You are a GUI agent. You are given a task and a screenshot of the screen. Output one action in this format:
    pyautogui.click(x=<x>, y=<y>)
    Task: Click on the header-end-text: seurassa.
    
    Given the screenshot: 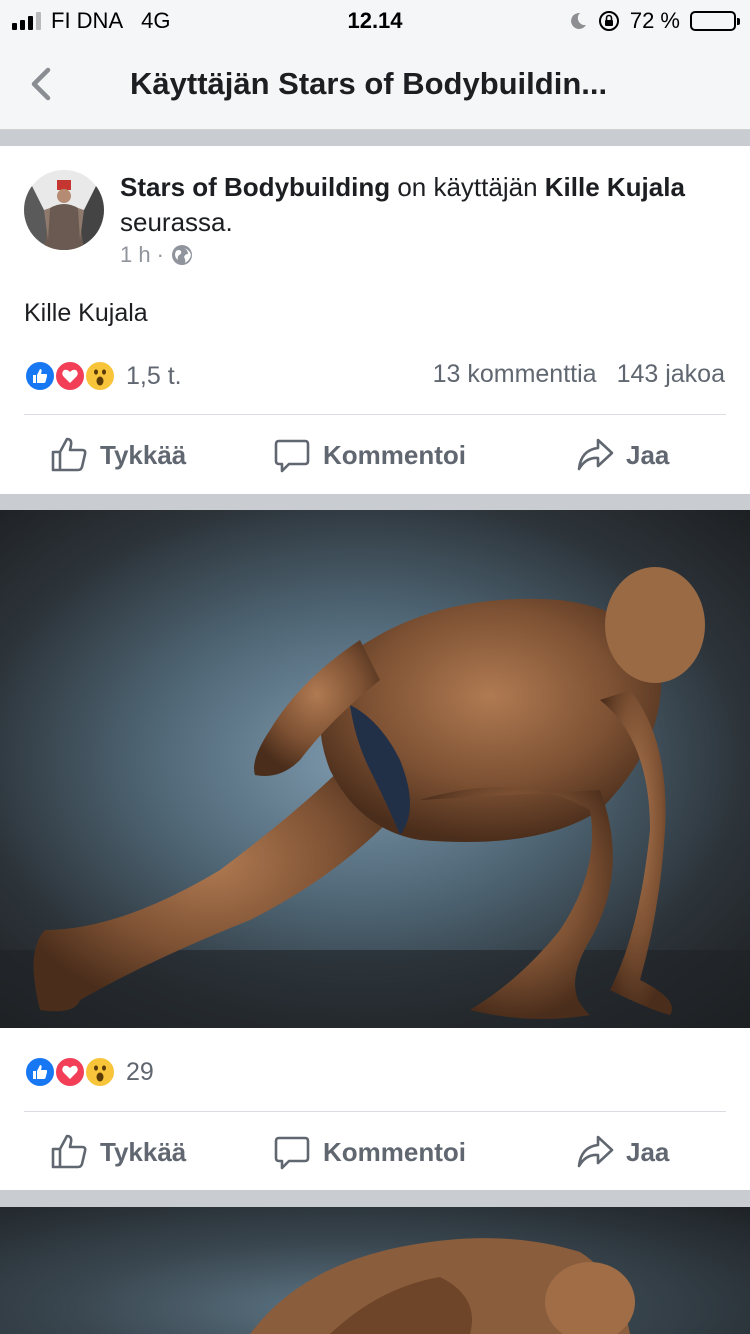 What is the action you would take?
    pyautogui.click(x=176, y=222)
    